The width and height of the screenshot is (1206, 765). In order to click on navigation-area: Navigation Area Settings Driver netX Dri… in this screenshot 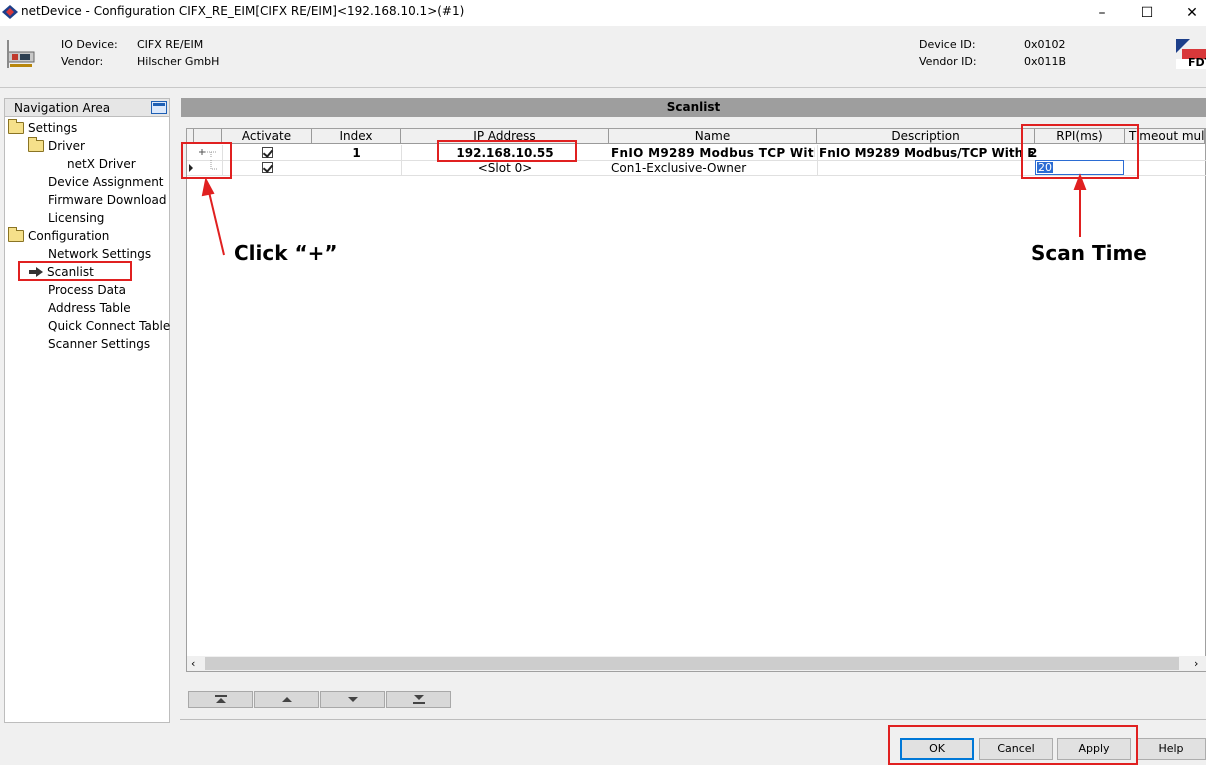, I will do `click(87, 410)`.